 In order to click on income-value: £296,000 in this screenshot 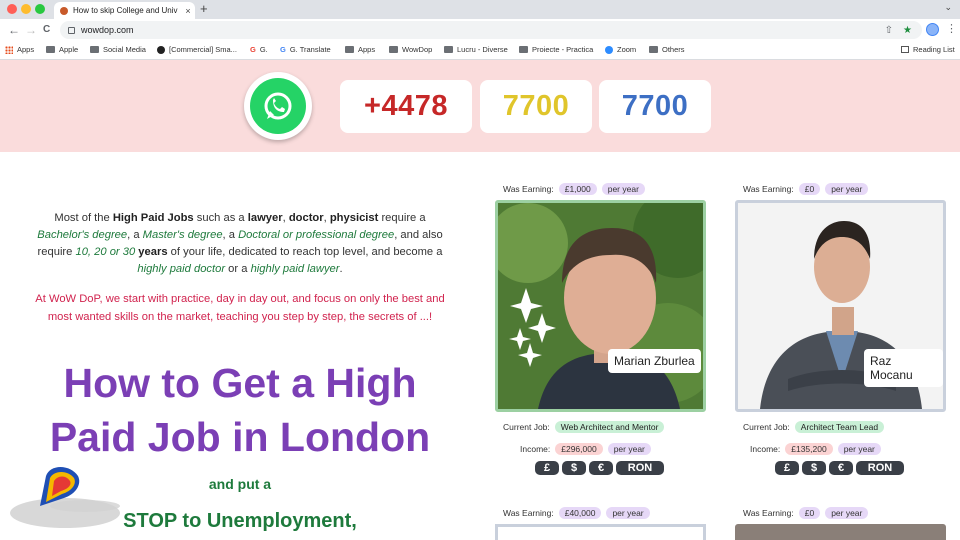, I will do `click(579, 449)`.